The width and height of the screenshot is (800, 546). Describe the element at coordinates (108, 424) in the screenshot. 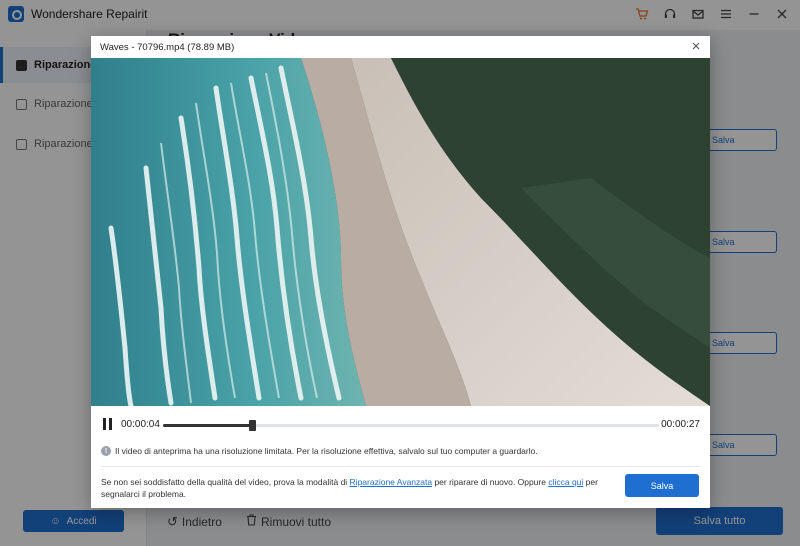

I see `pause-icon` at that location.